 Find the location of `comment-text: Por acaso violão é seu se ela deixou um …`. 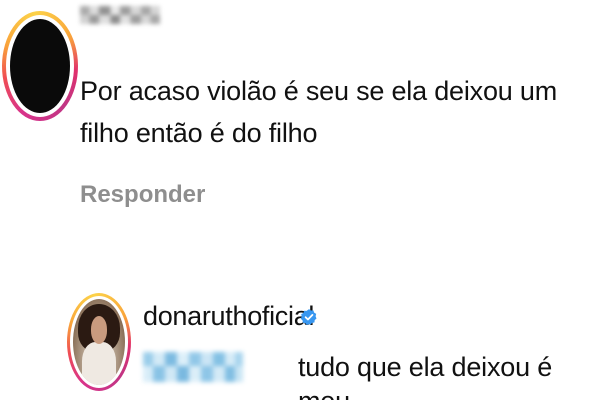

comment-text: Por acaso violão é seu se ela deixou um … is located at coordinates (318, 112).